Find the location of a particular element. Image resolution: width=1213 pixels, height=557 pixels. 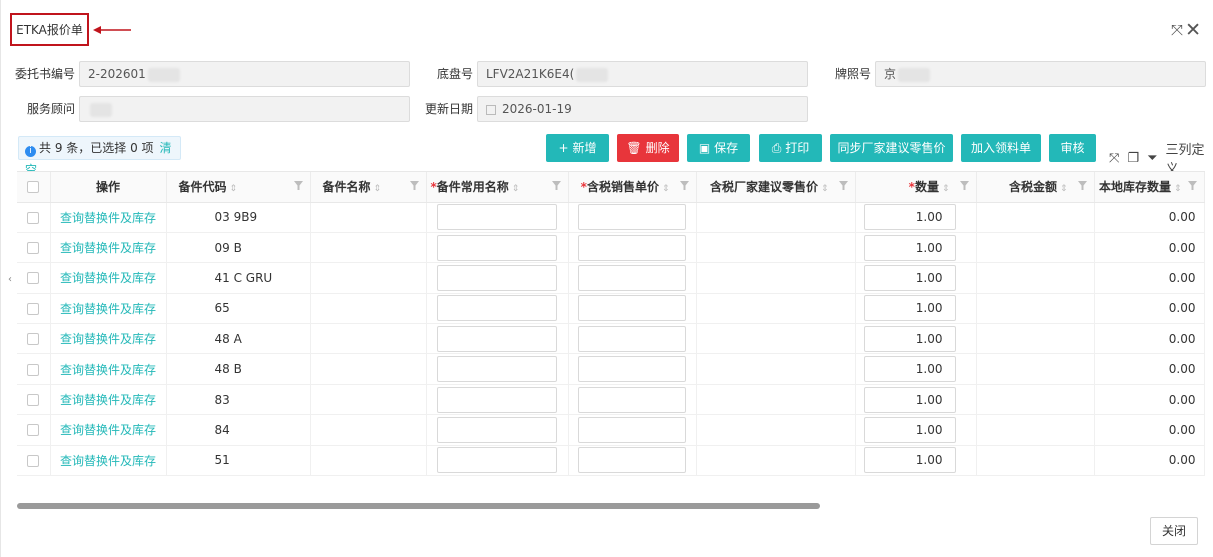

table-row: 查询替换件及库存 51 1.00 0.00 is located at coordinates (611, 461).